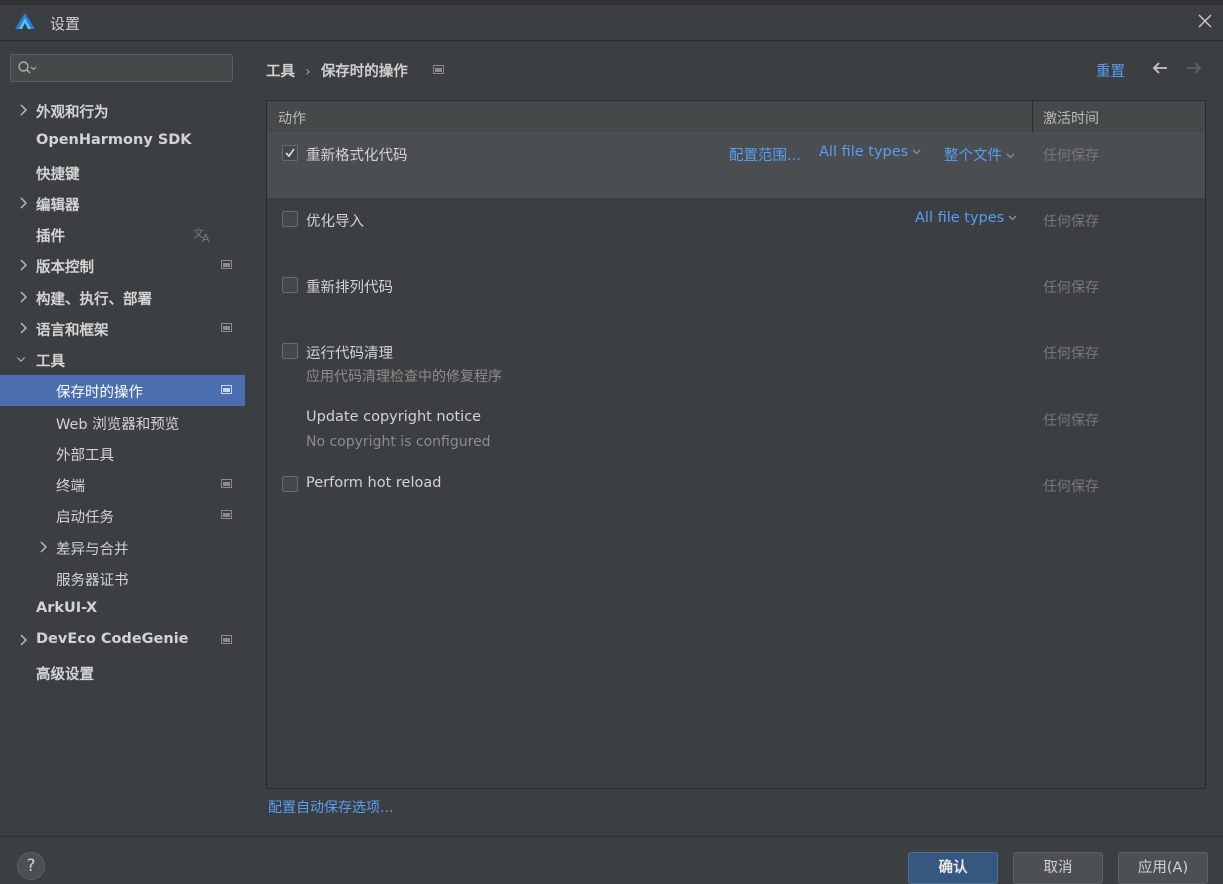  I want to click on app-logo-icon, so click(25, 21).